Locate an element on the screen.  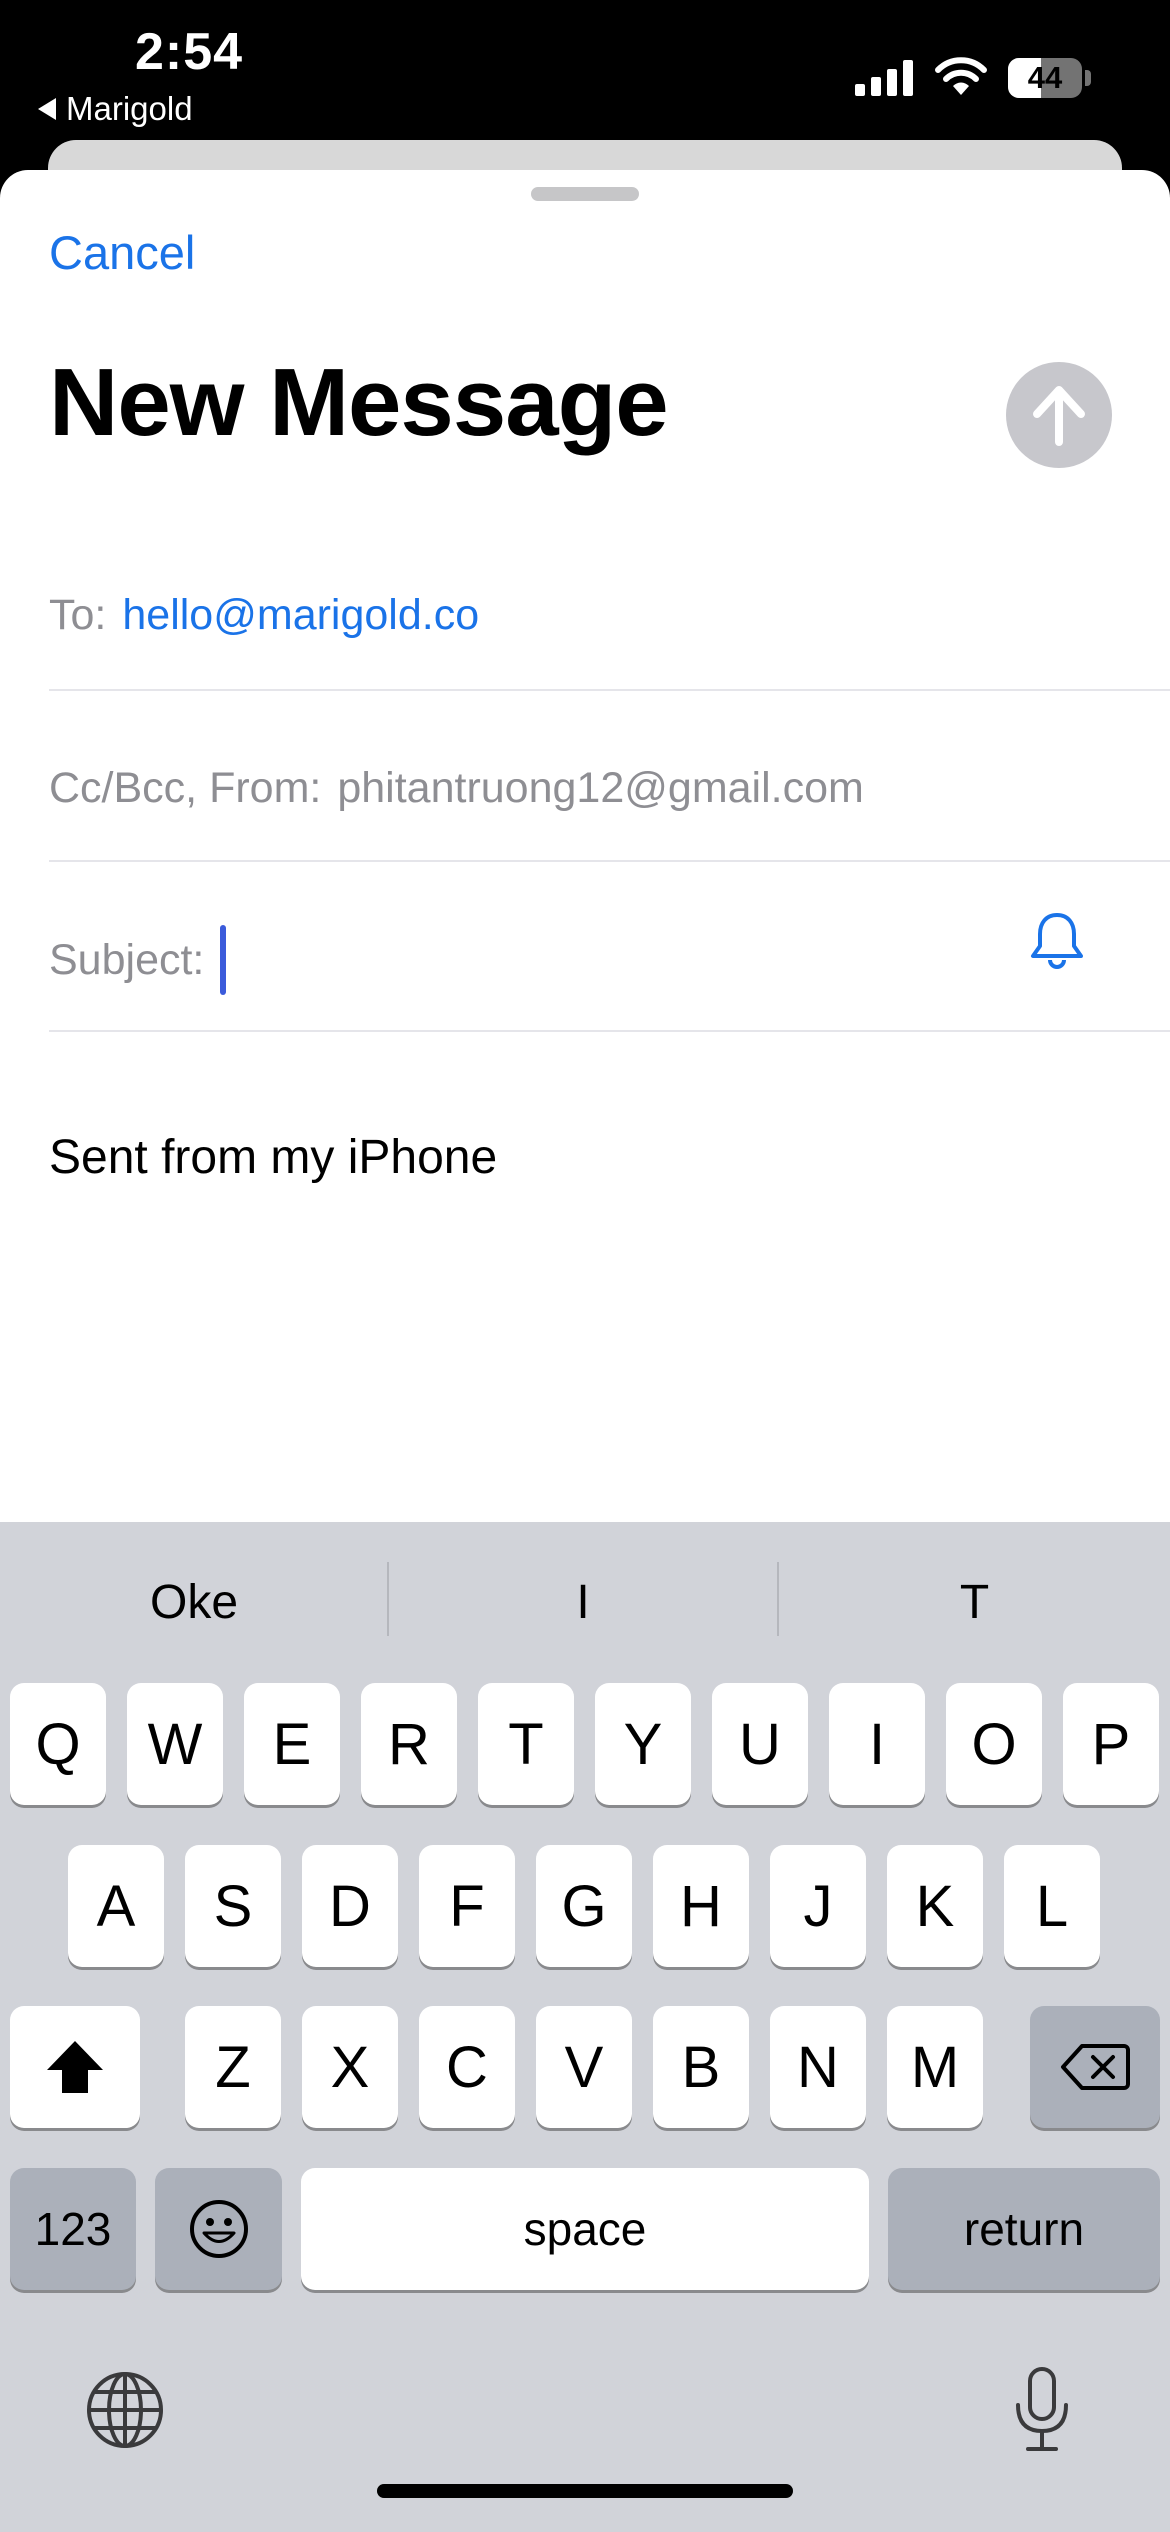
suggestion-2: I is located at coordinates (583, 1602).